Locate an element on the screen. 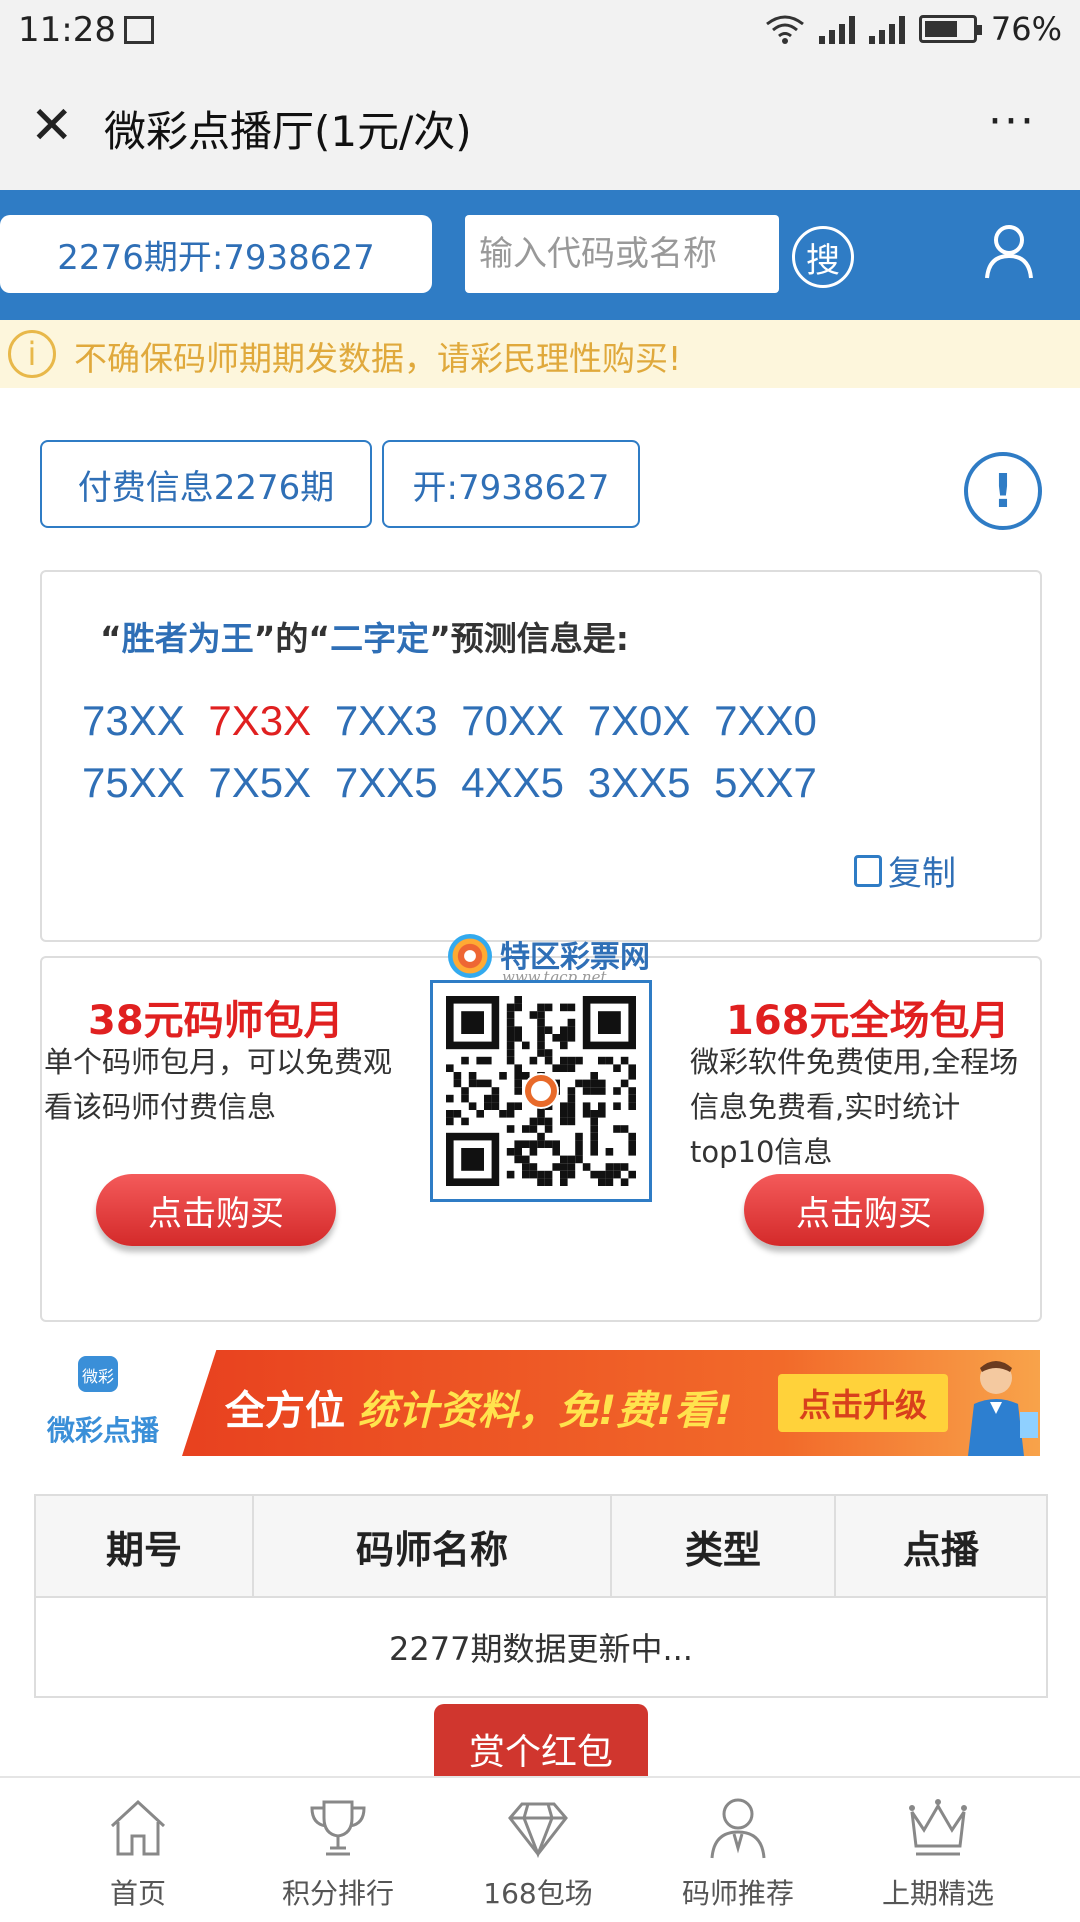 The width and height of the screenshot is (1080, 1922). battery-icon is located at coordinates (950, 29).